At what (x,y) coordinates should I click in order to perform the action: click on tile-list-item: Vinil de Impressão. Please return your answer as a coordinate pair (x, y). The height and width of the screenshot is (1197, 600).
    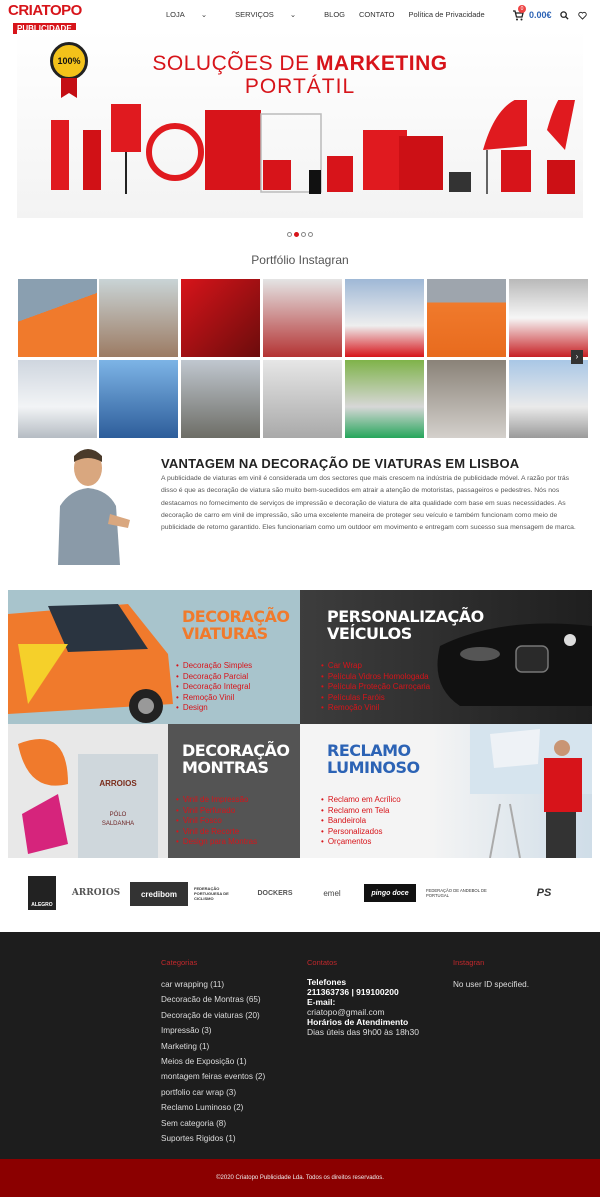
    Looking at the image, I should click on (216, 800).